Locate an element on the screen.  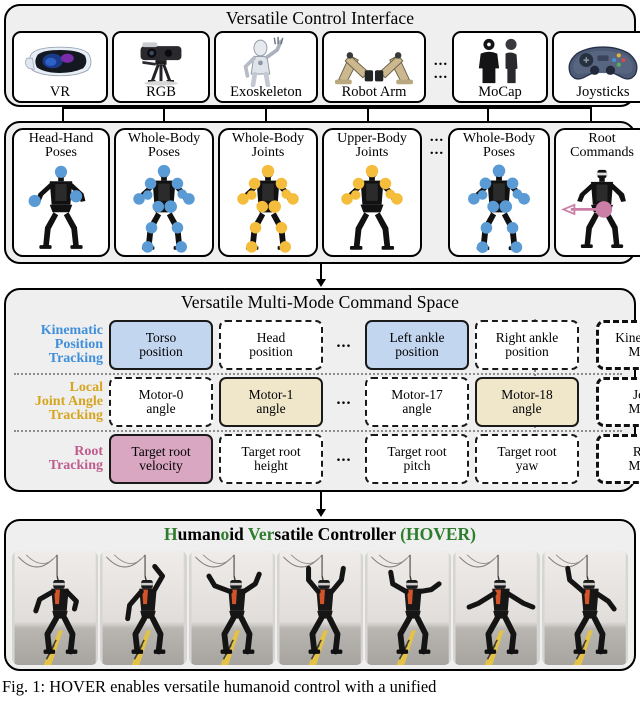
command-chip-selected: Left ankle position is located at coordinates (417, 345).